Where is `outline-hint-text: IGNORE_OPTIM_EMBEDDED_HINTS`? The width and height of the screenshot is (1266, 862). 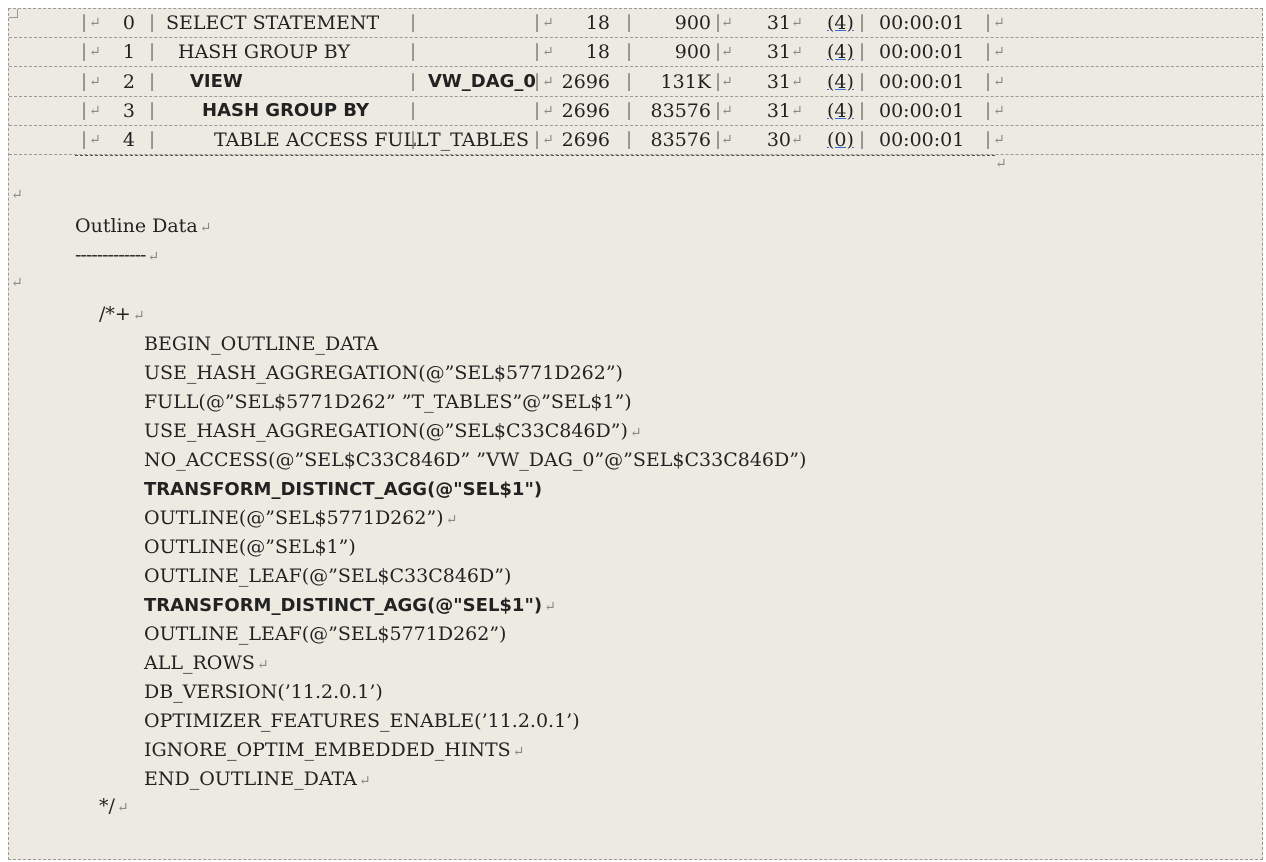 outline-hint-text: IGNORE_OPTIM_EMBEDDED_HINTS is located at coordinates (327, 750).